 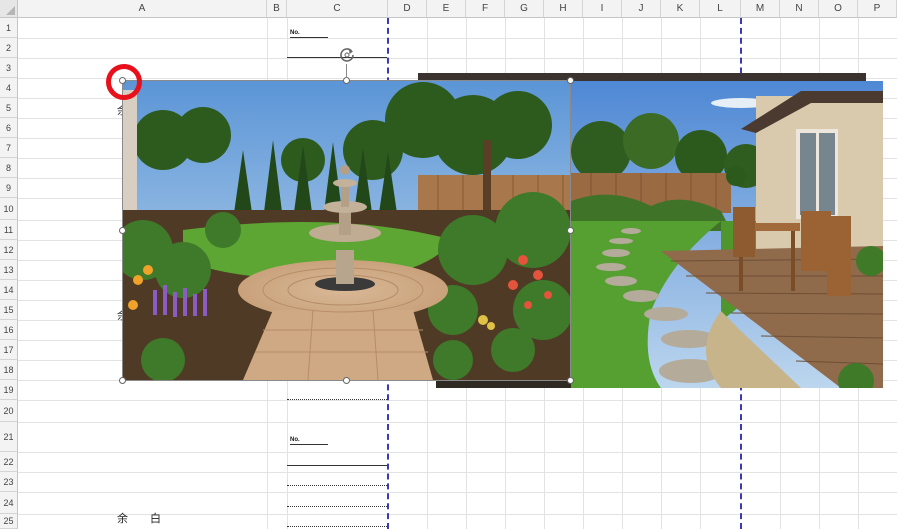 I want to click on resize-handle-bottom, so click(x=346, y=380).